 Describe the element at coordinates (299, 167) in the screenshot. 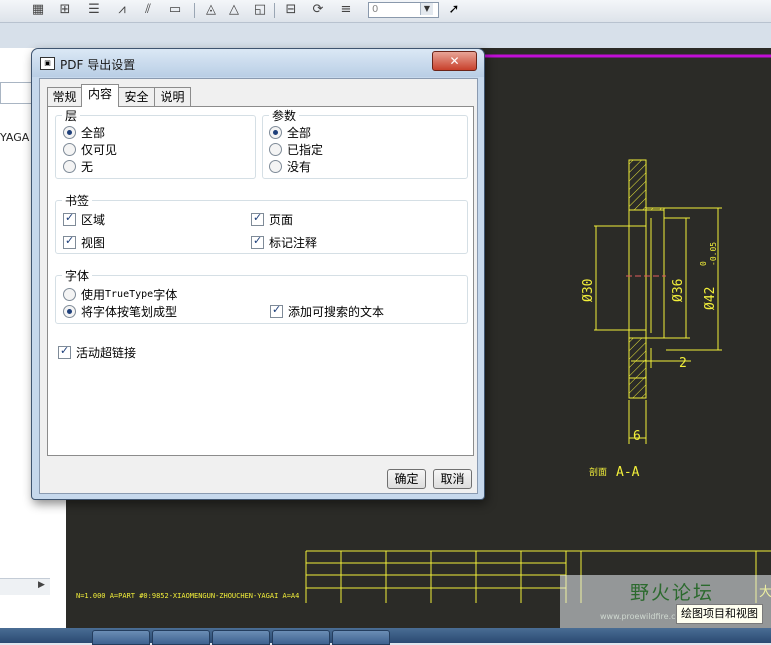

I see `params-none-label: 没有` at that location.